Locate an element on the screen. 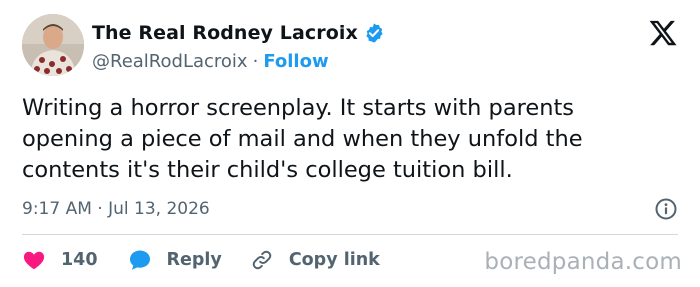 The height and width of the screenshot is (287, 700). info-icon is located at coordinates (666, 209).